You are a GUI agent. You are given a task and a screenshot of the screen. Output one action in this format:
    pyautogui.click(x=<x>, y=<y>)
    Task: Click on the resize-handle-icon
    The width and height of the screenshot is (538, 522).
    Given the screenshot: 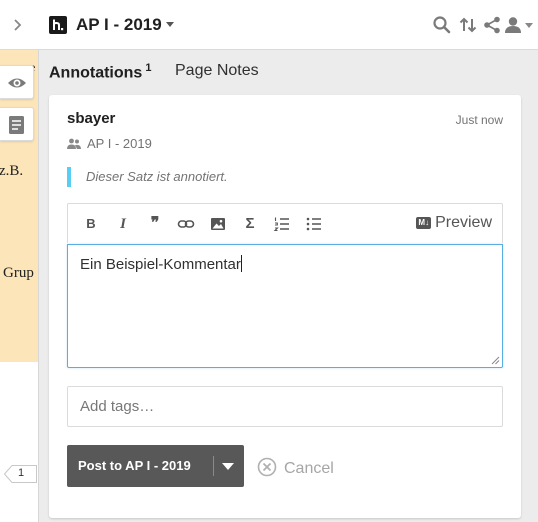 What is the action you would take?
    pyautogui.click(x=495, y=360)
    